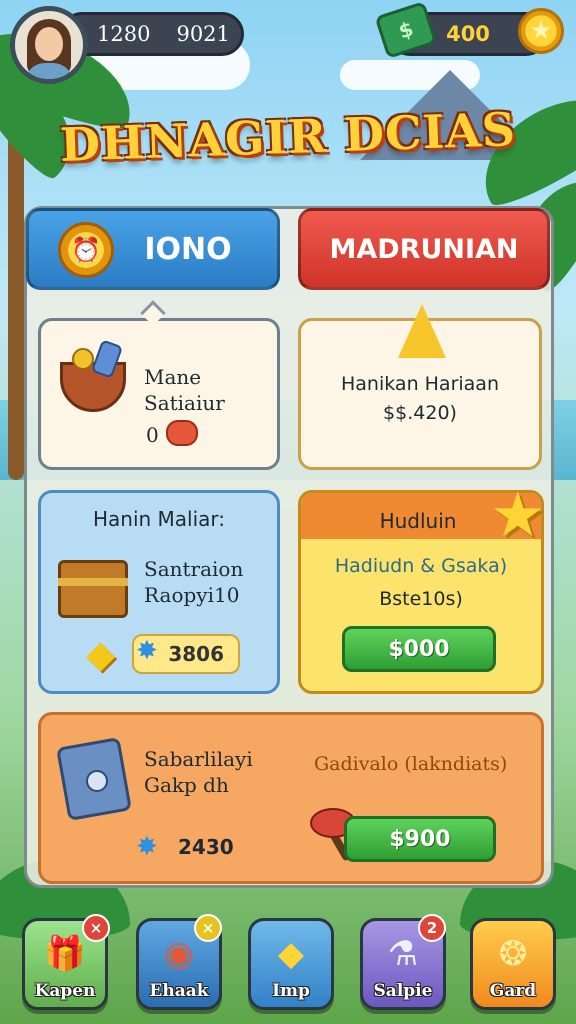  I want to click on nav-kapen-label: Kapen, so click(65, 991).